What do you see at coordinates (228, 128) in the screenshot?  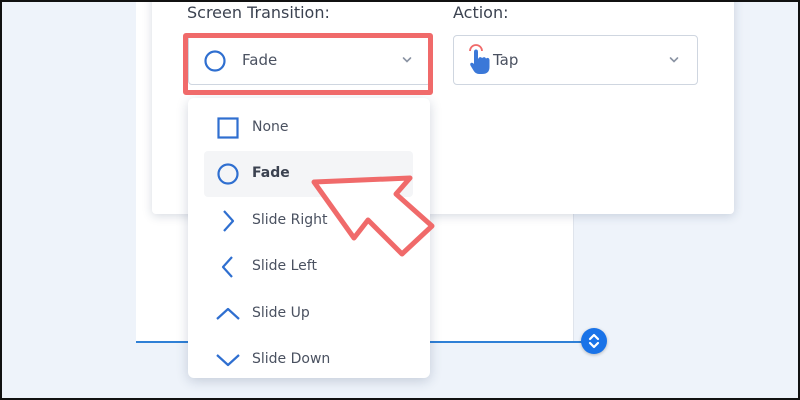 I see `square-icon` at bounding box center [228, 128].